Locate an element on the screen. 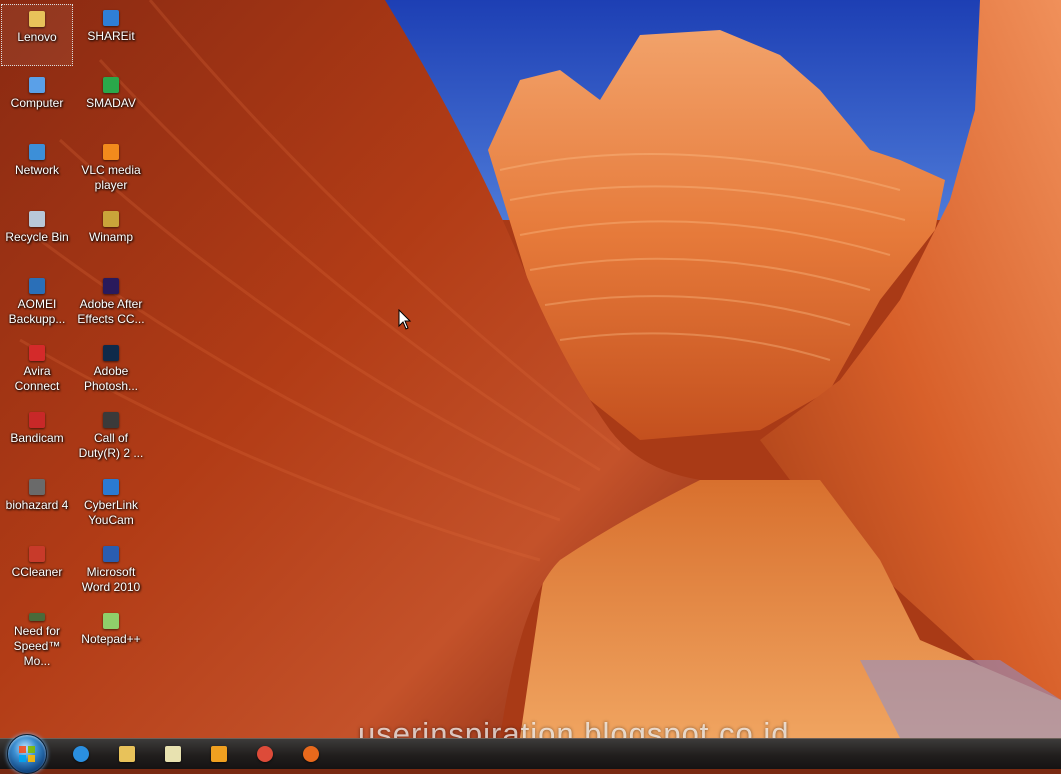 The image size is (1061, 774). desktop-icon-label: Notepad++ is located at coordinates (111, 639).